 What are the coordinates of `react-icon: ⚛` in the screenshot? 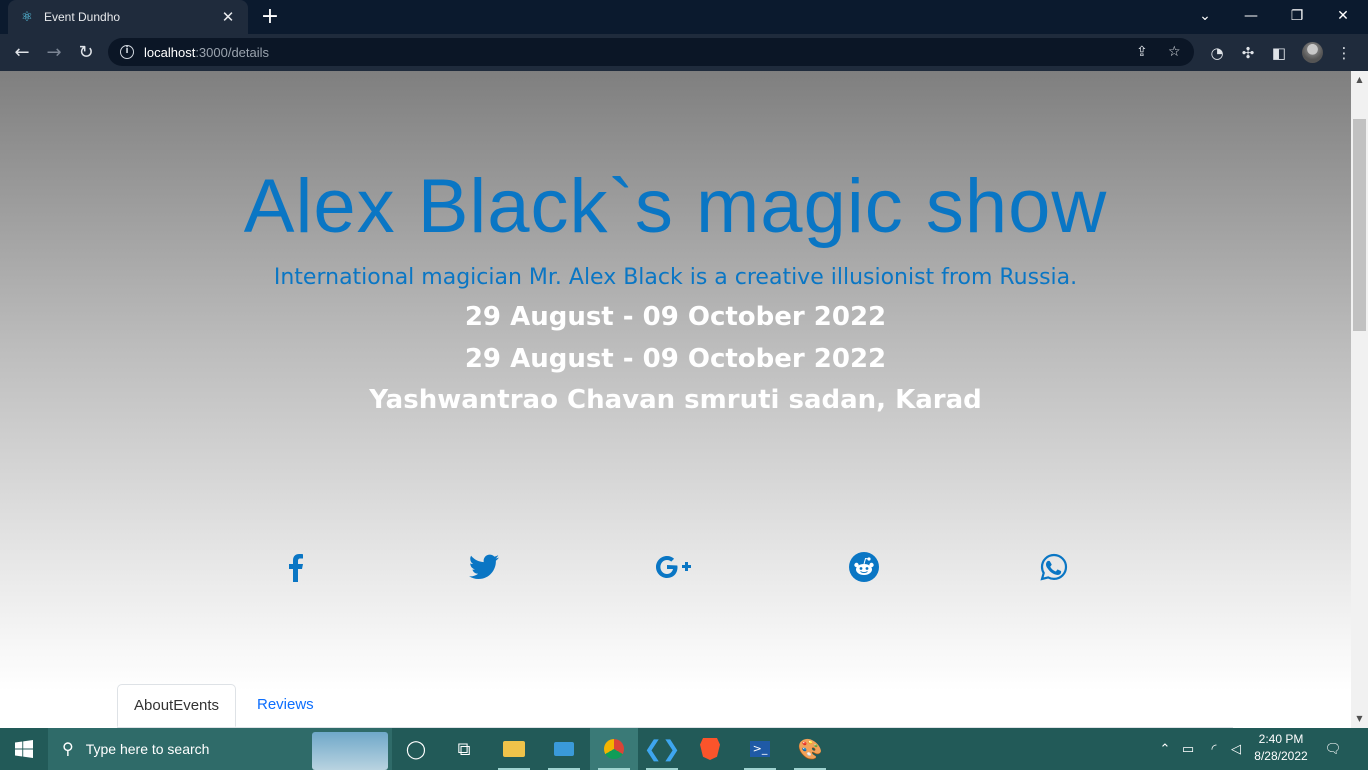 It's located at (27, 16).